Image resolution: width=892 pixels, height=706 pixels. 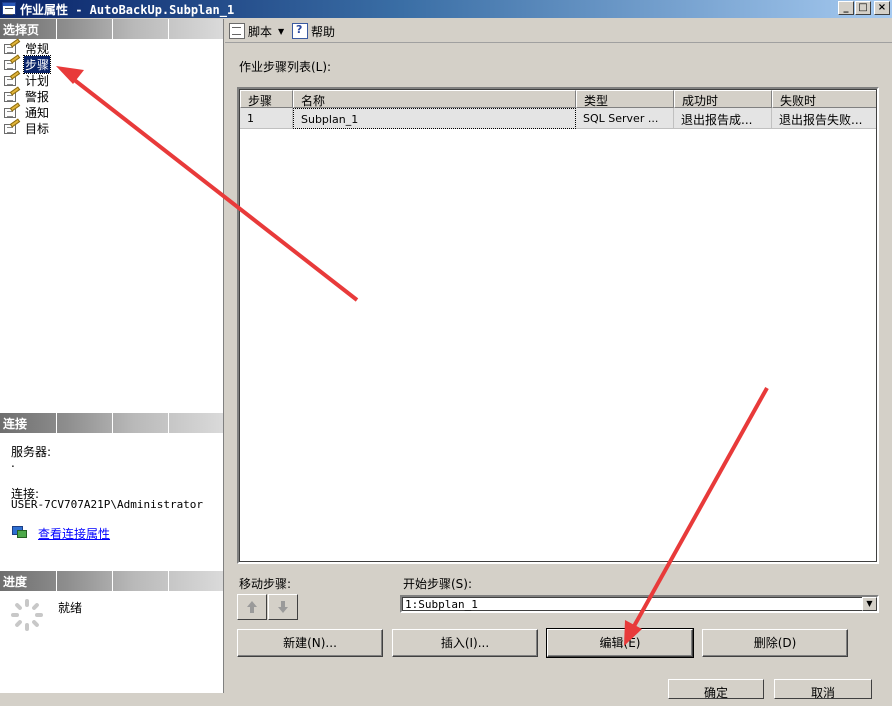 I want to click on page-label: 步骤, so click(x=37, y=64).